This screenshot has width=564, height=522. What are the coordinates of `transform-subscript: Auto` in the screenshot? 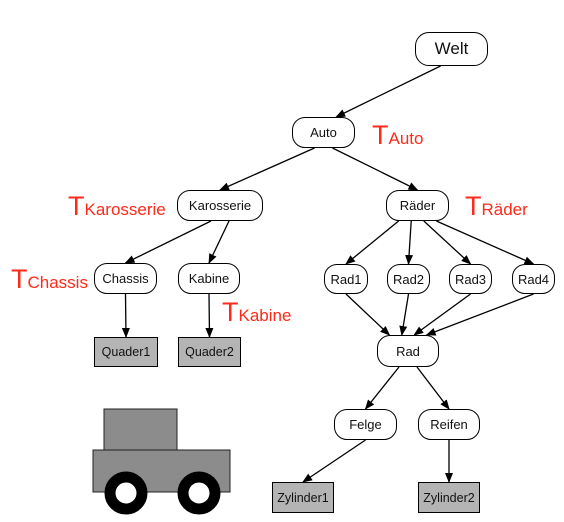 It's located at (406, 138).